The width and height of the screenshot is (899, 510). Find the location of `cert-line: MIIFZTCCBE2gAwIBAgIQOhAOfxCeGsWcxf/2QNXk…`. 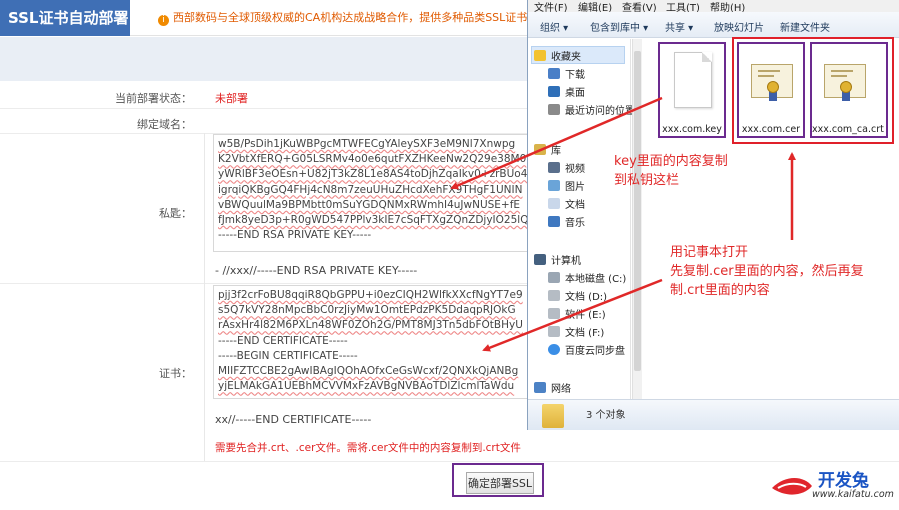

cert-line: MIIFZTCCBE2gAwIBAgIQOhAOfxCeGsWcxf/2QNXk… is located at coordinates (368, 371).